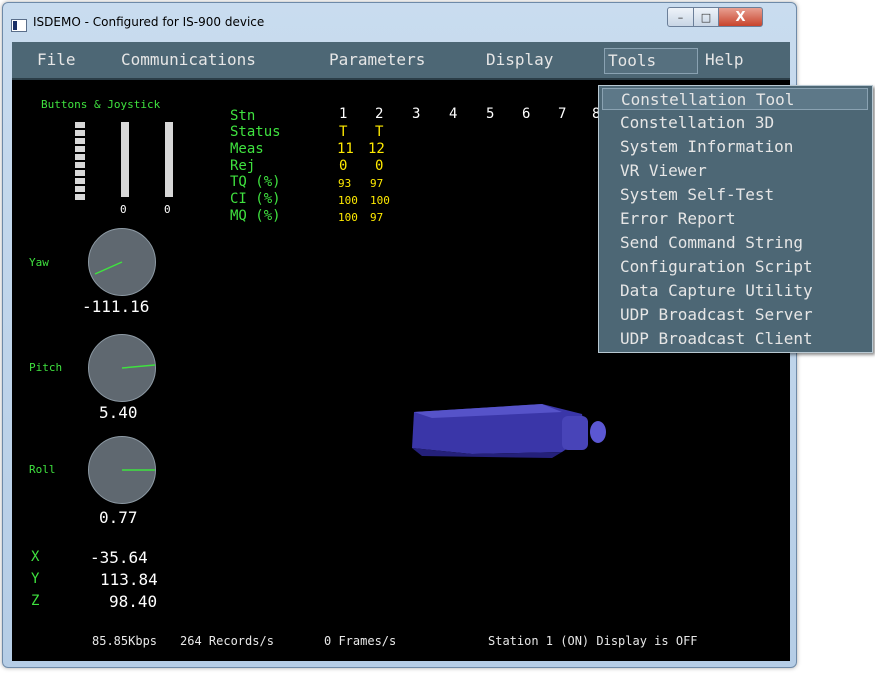  What do you see at coordinates (255, 216) in the screenshot?
I see `mq-row-label: MQ (%)` at bounding box center [255, 216].